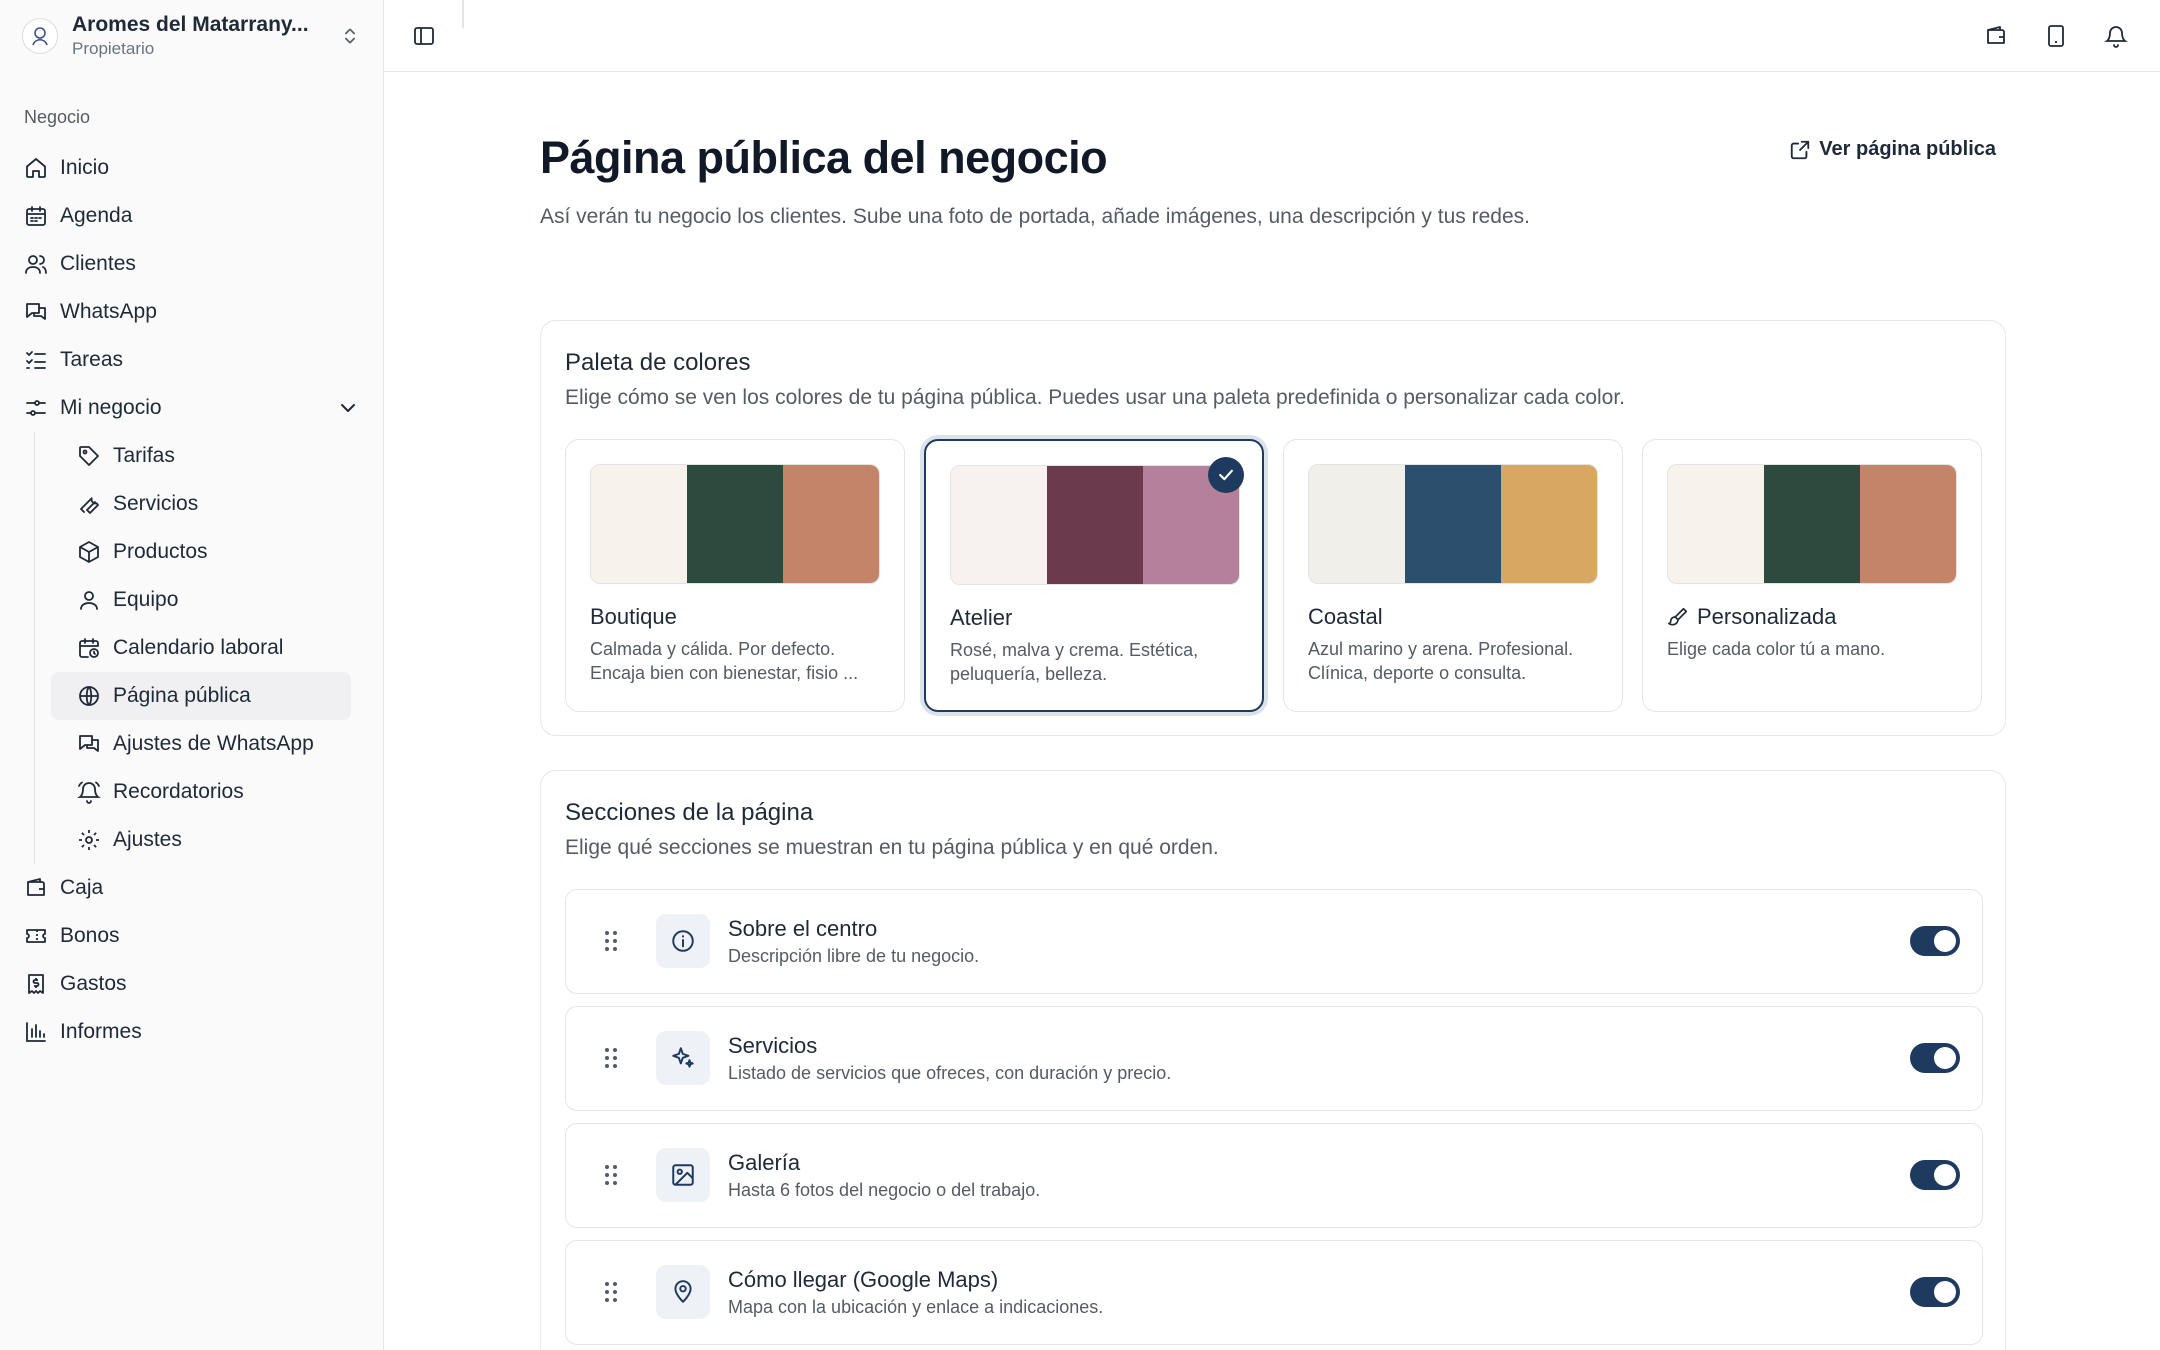 This screenshot has width=2160, height=1350. Describe the element at coordinates (36, 984) in the screenshot. I see `receipt-icon` at that location.